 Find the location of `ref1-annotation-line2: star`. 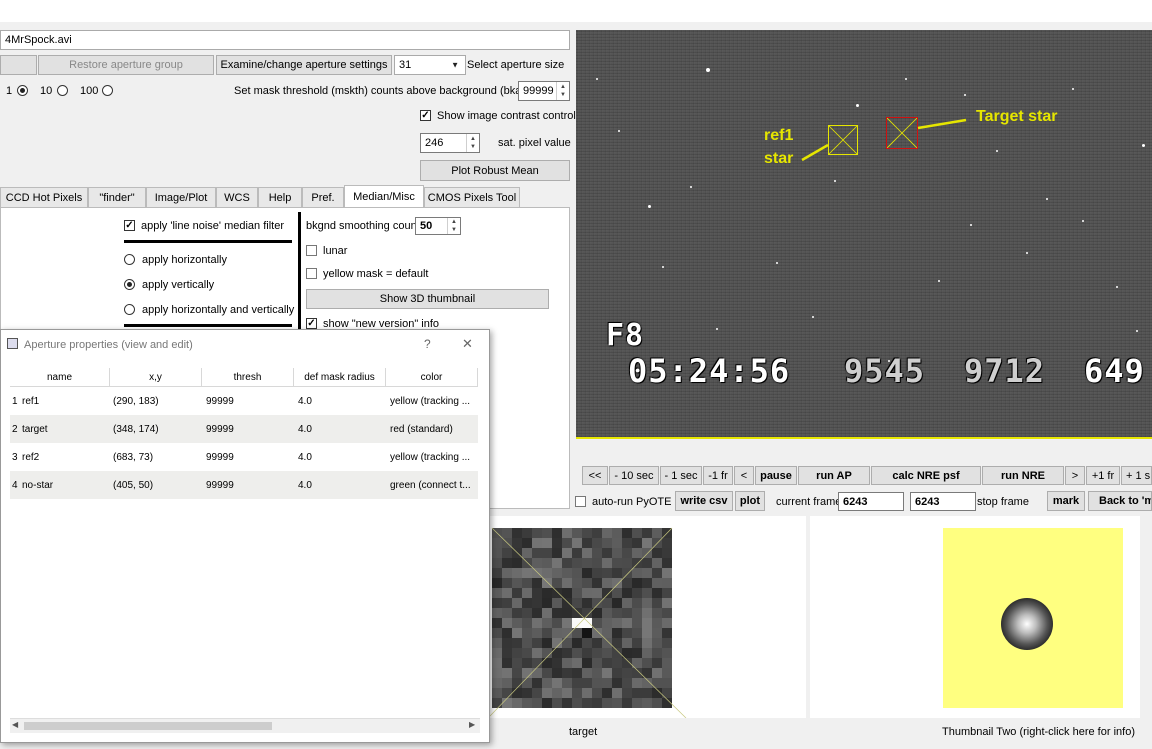

ref1-annotation-line2: star is located at coordinates (779, 158).